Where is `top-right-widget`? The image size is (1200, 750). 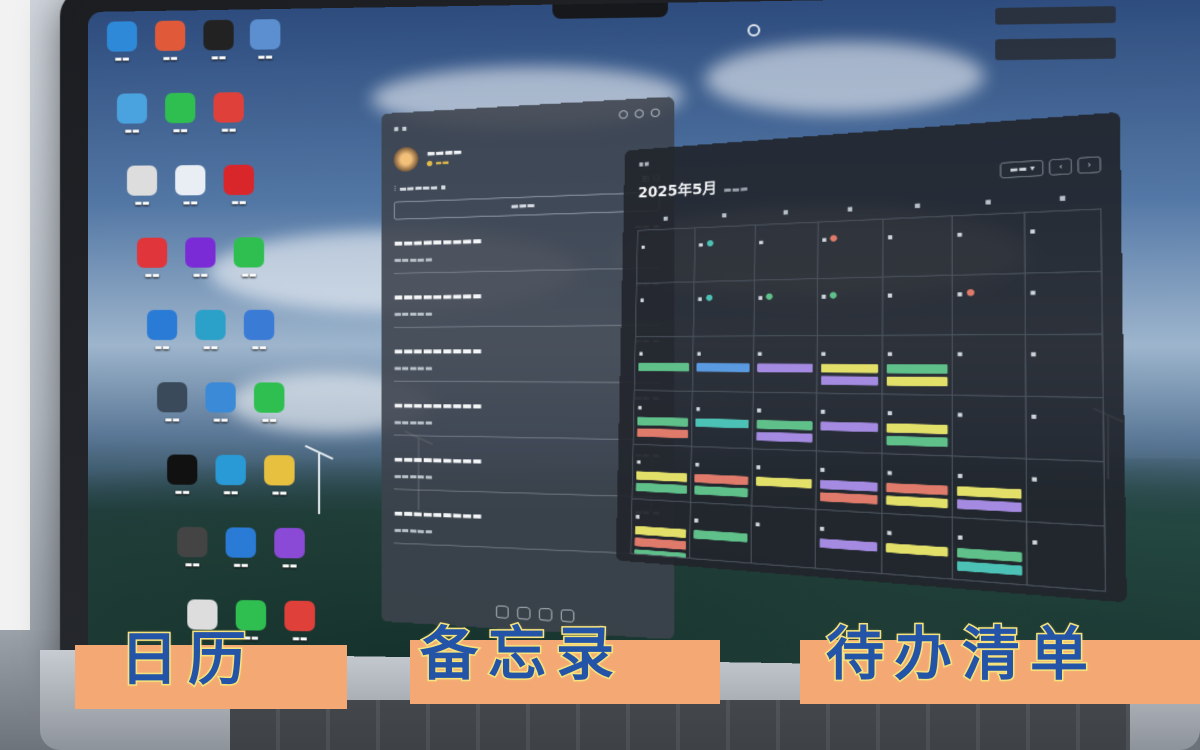 top-right-widget is located at coordinates (1055, 15).